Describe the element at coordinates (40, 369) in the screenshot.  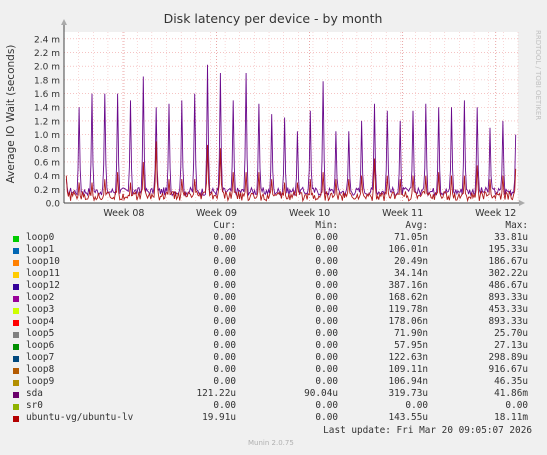
I see `legend-series-name: loop8` at that location.